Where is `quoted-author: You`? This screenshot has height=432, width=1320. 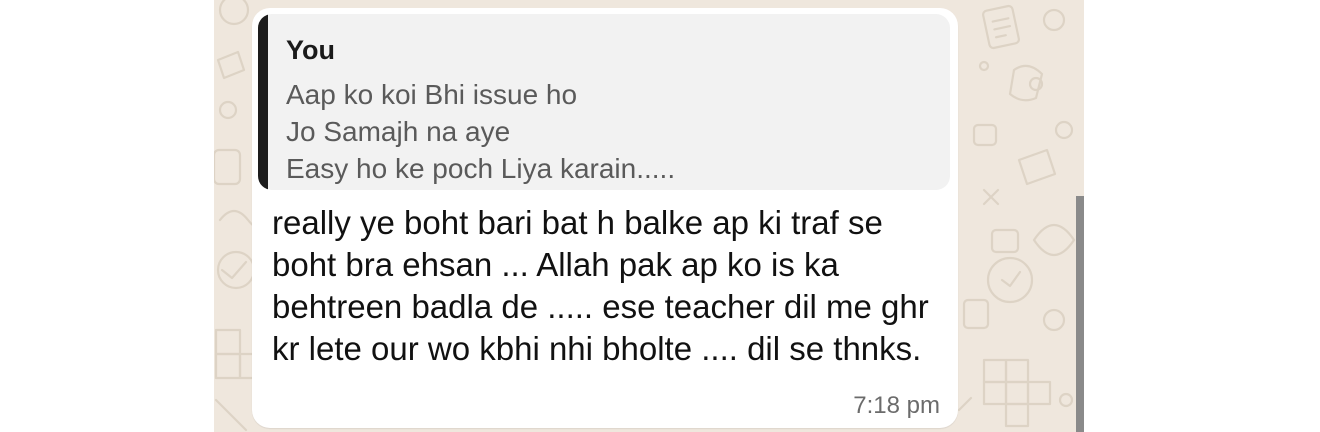 quoted-author: You is located at coordinates (310, 50).